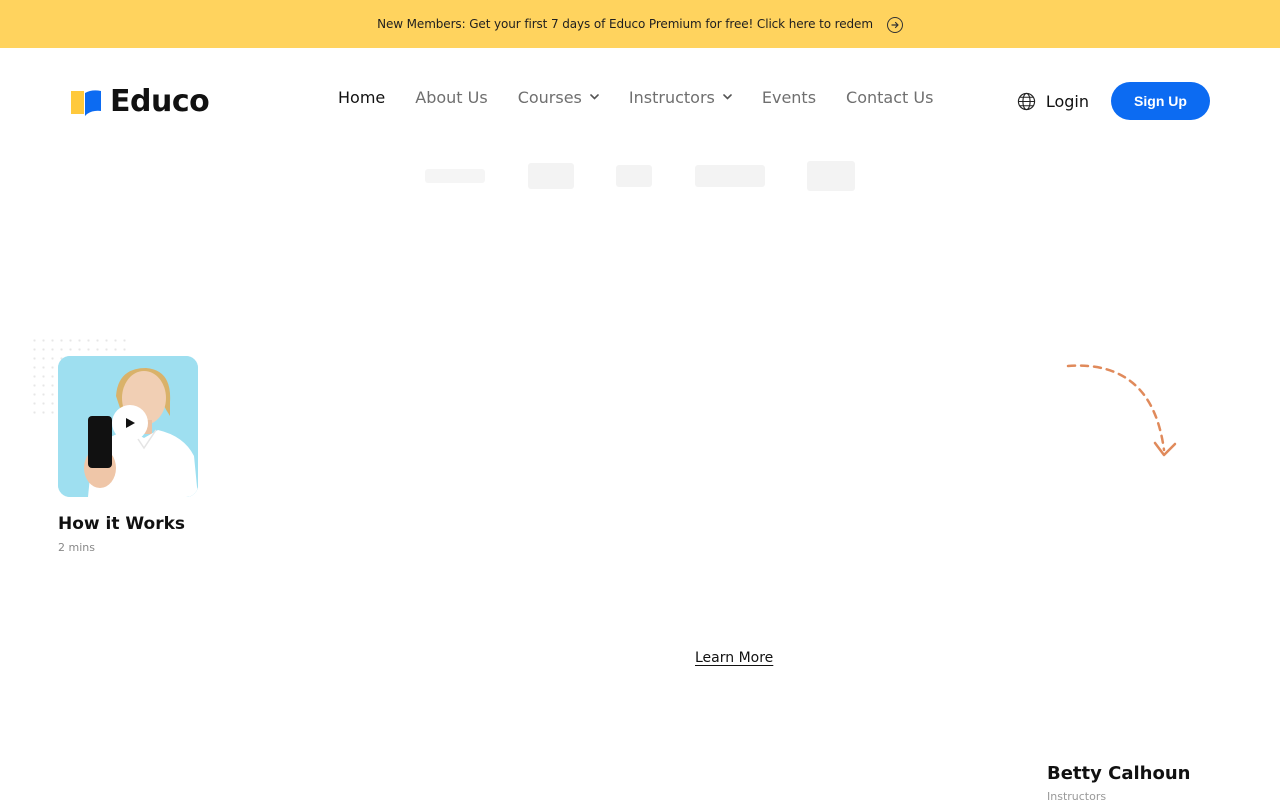 This screenshot has width=1280, height=800. I want to click on nav-about-us: About Us, so click(451, 97).